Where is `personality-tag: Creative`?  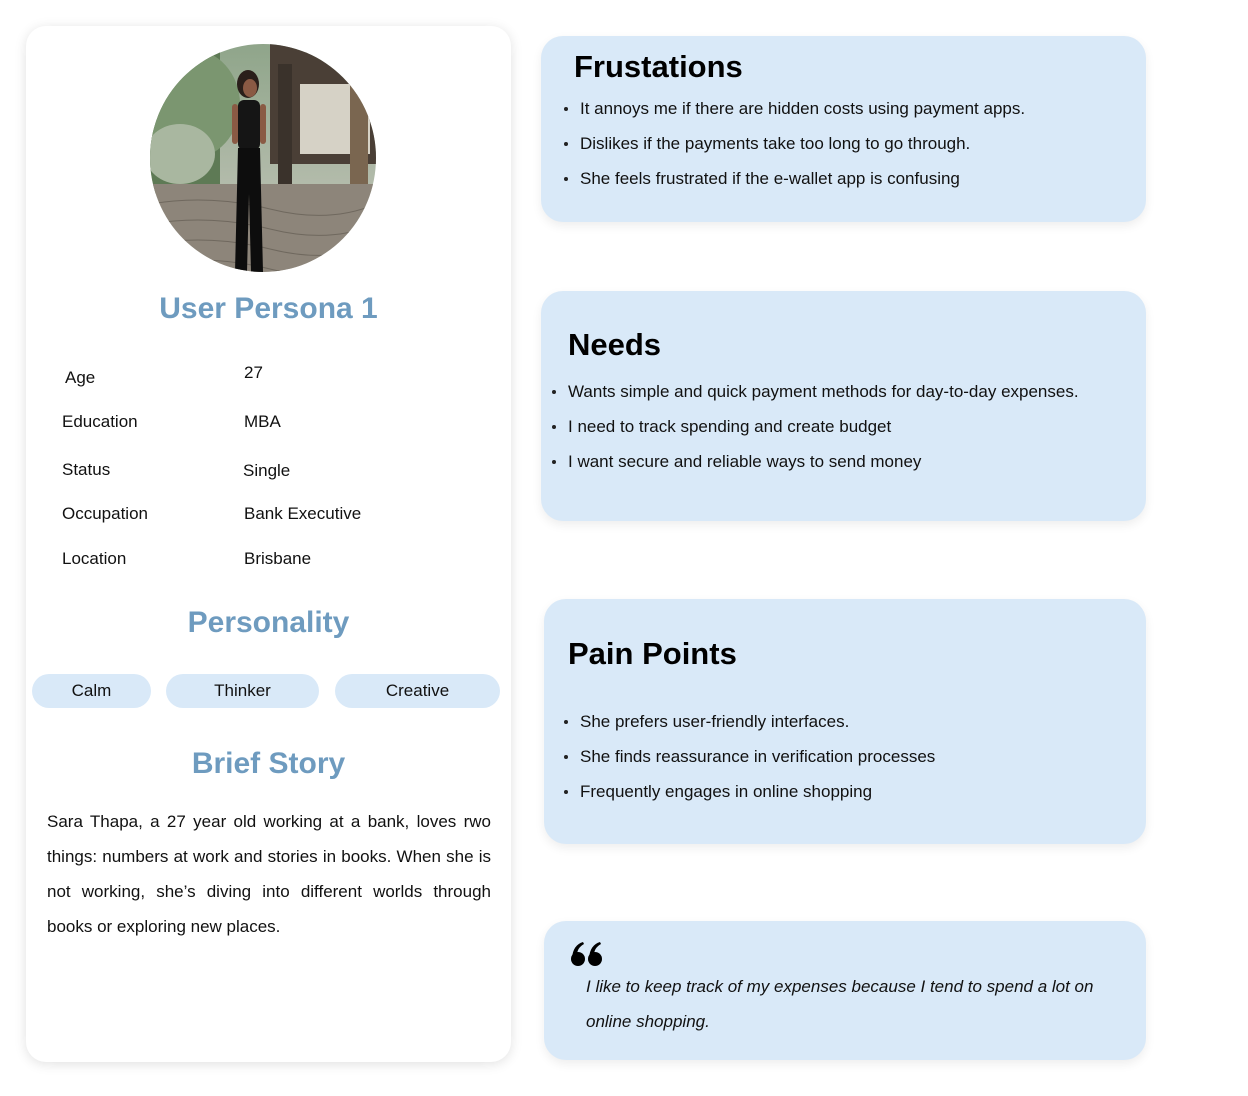 personality-tag: Creative is located at coordinates (417, 691).